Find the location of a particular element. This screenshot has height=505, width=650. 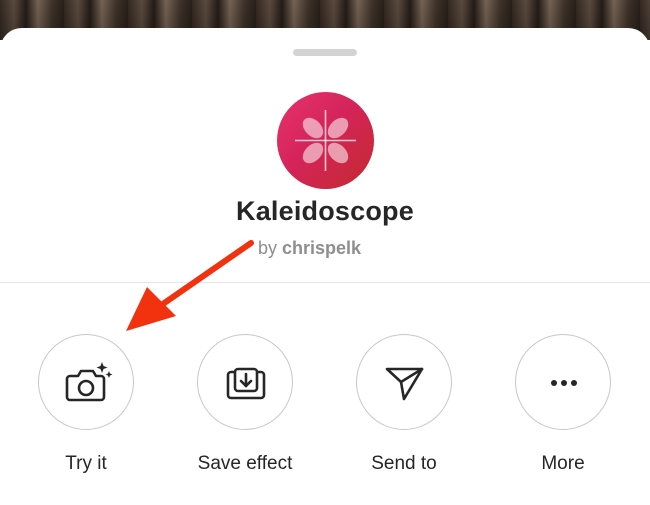

effect-author: by chrispelk is located at coordinates (309, 248).